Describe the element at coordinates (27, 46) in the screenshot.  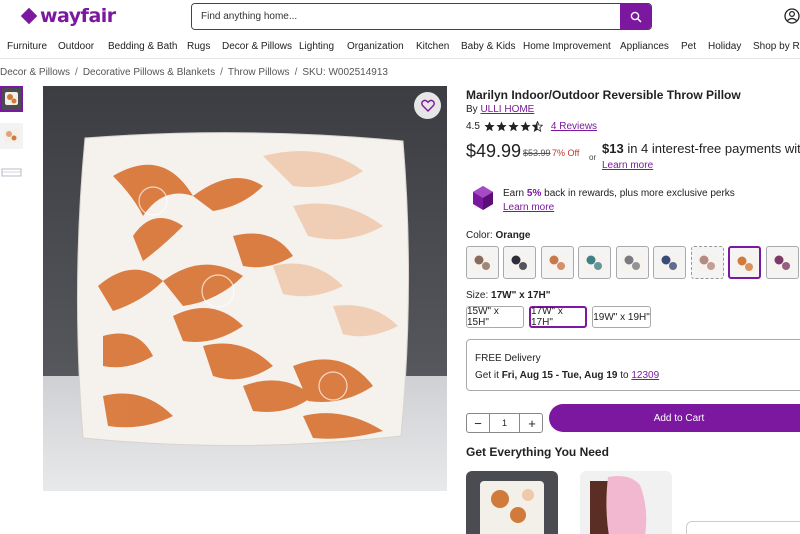
I see `nav-item-furniture: Furniture` at that location.